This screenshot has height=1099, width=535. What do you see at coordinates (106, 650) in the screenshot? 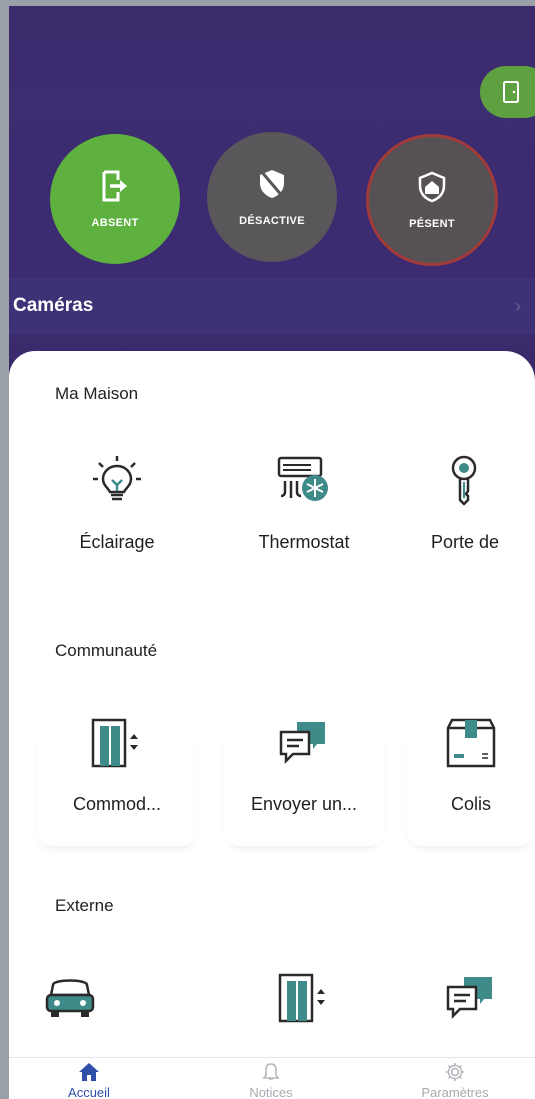
I see `section-title-communaute: Communauté` at bounding box center [106, 650].